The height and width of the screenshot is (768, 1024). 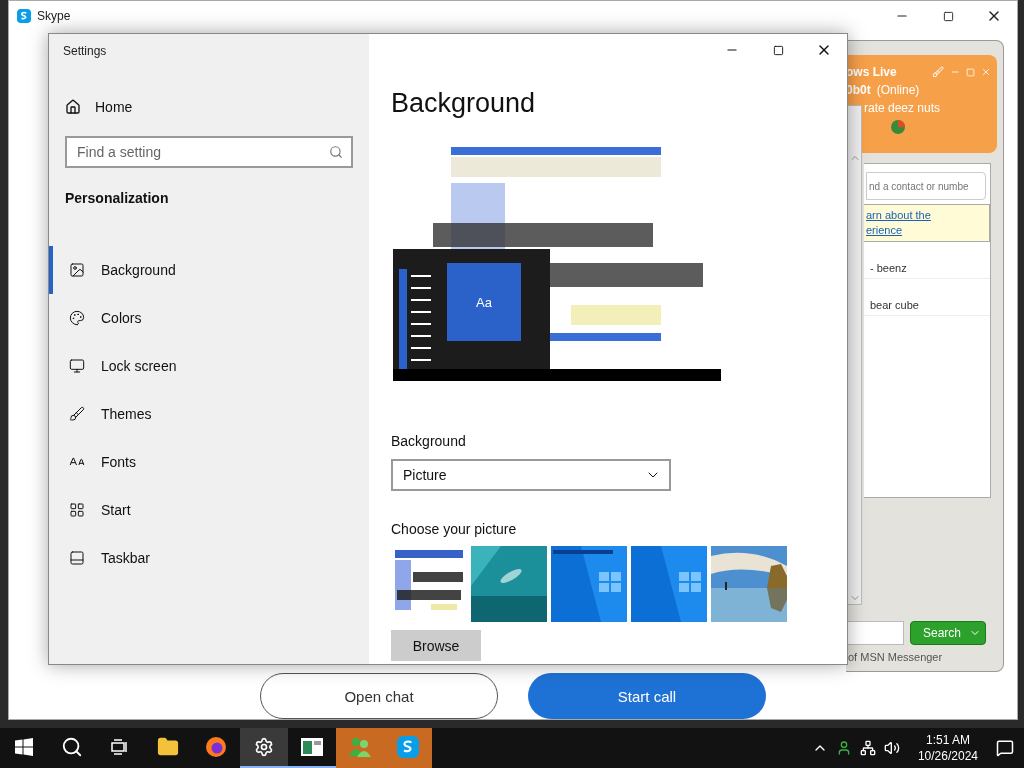 What do you see at coordinates (54, 16) in the screenshot?
I see `window-title: Skype` at bounding box center [54, 16].